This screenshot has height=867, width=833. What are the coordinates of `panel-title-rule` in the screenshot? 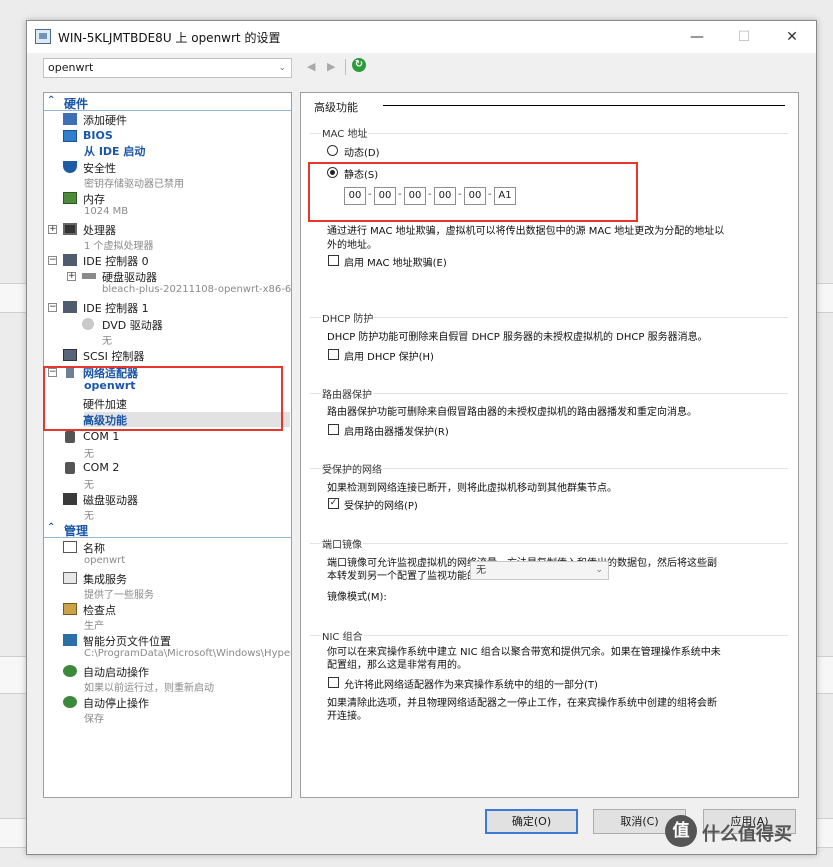 It's located at (584, 105).